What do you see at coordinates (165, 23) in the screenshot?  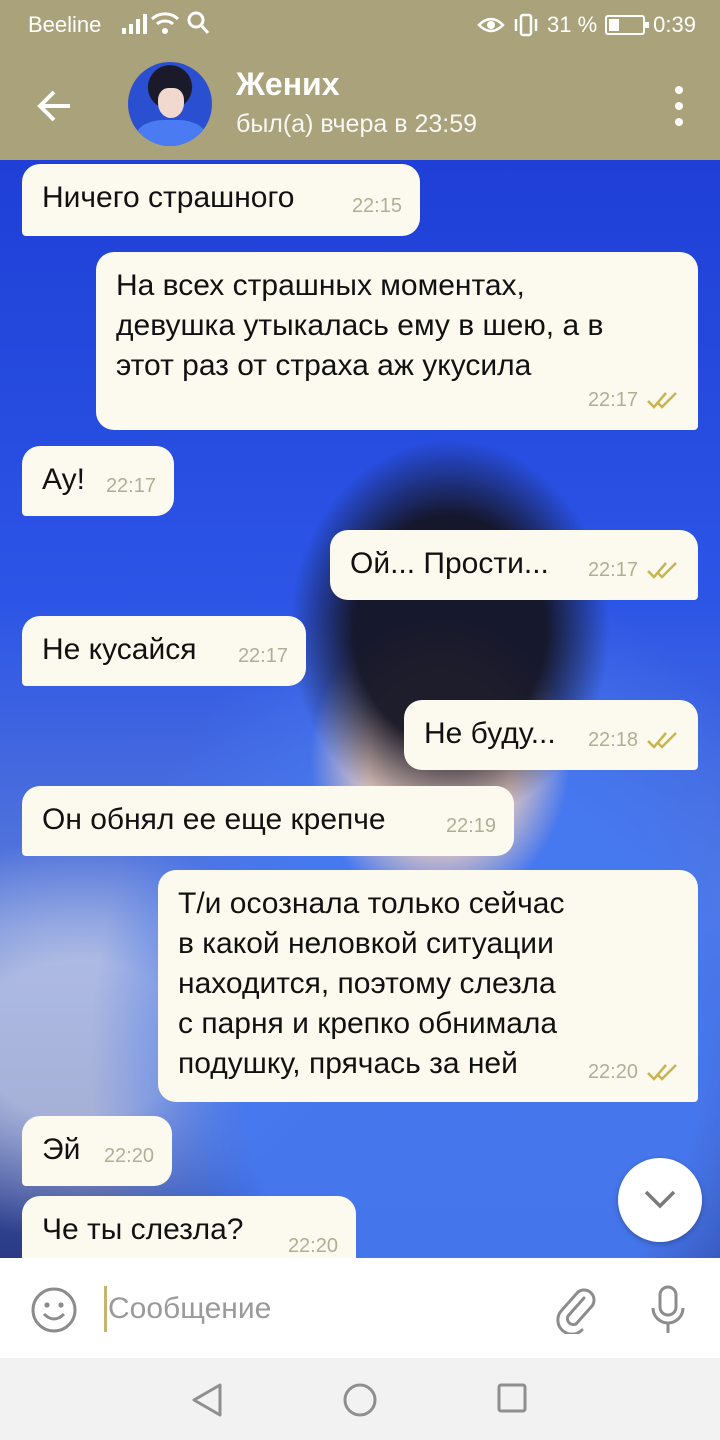 I see `wifi-icon` at bounding box center [165, 23].